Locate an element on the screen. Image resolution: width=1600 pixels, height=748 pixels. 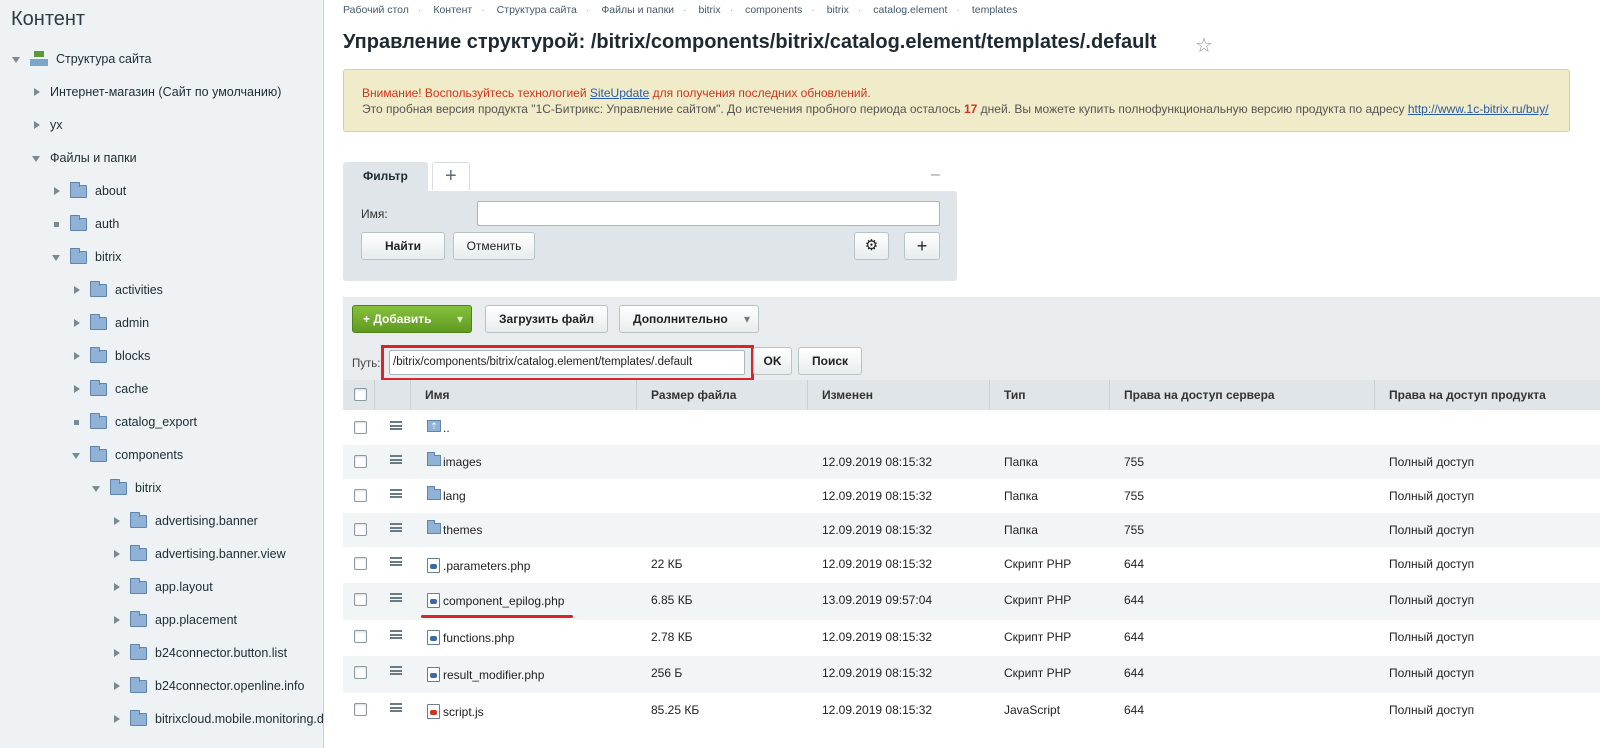
tree-item-b24connector-button-list: b24connector.button.list is located at coordinates (199, 653).